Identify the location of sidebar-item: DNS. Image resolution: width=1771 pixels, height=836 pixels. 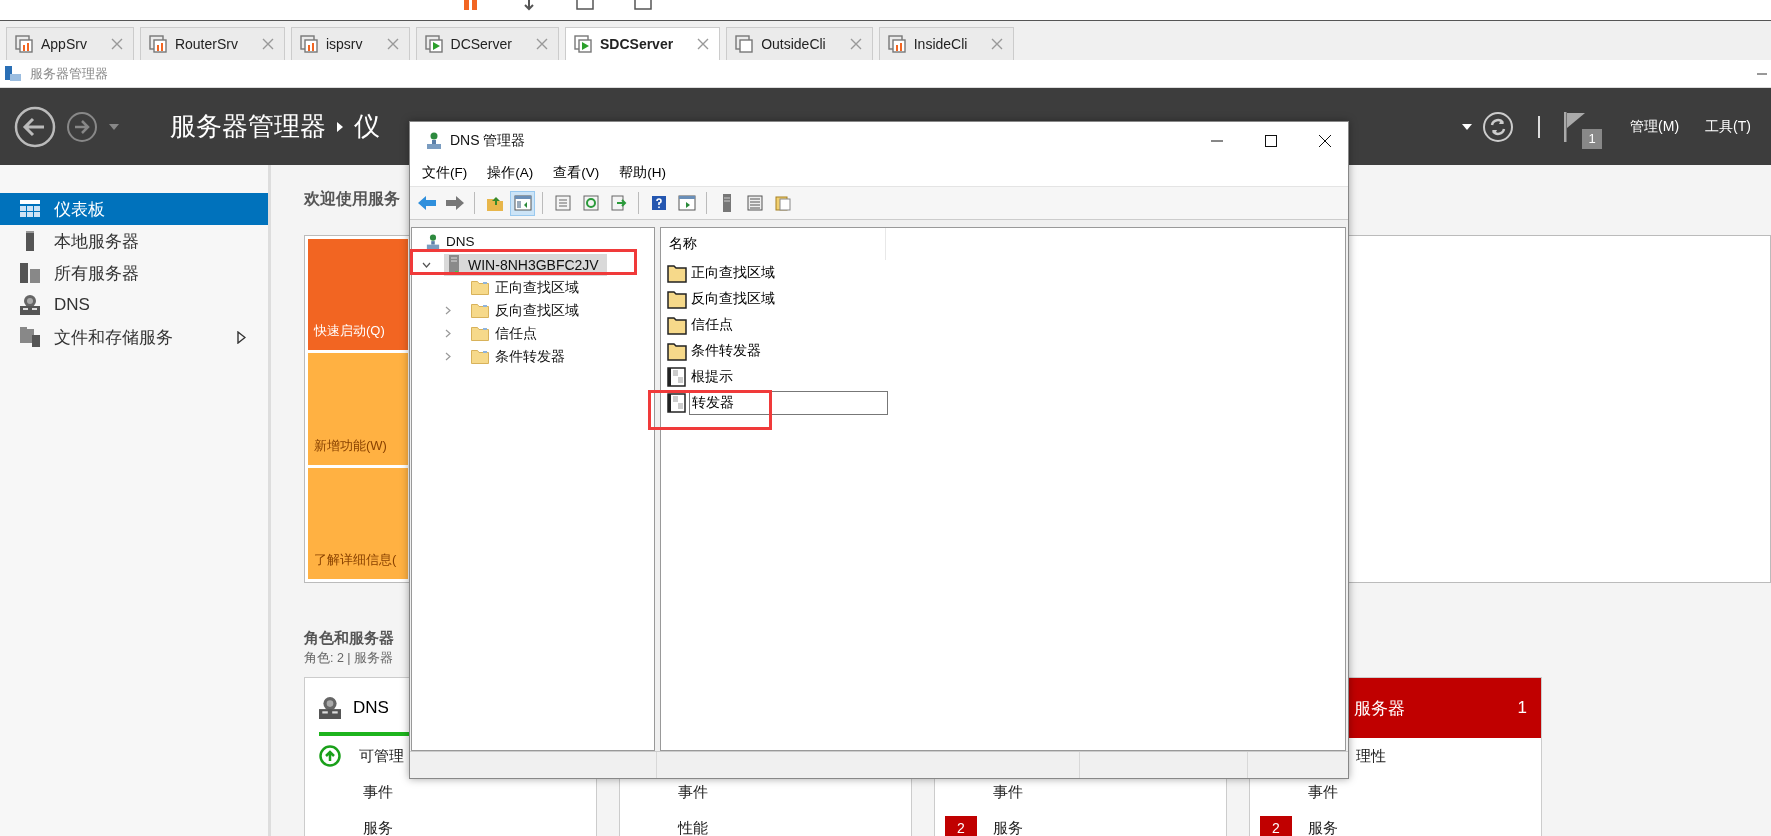
(134, 305).